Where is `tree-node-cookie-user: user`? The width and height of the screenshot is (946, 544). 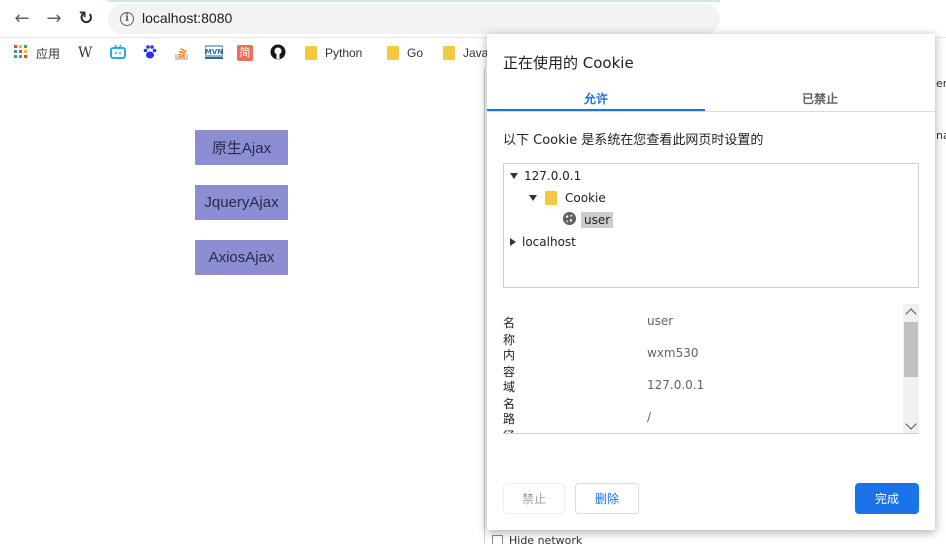 tree-node-cookie-user: user is located at coordinates (588, 220).